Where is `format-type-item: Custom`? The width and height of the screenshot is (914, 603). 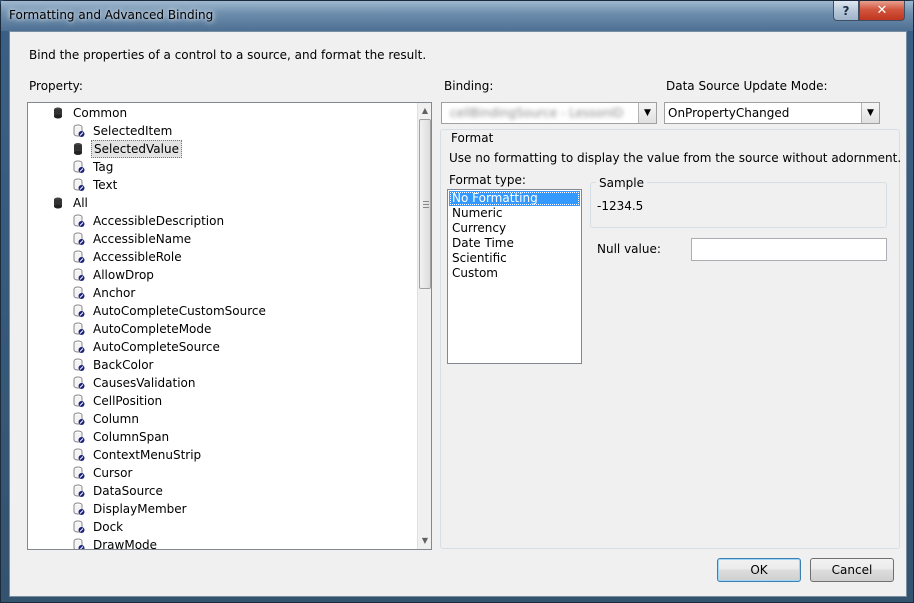
format-type-item: Custom is located at coordinates (514, 273).